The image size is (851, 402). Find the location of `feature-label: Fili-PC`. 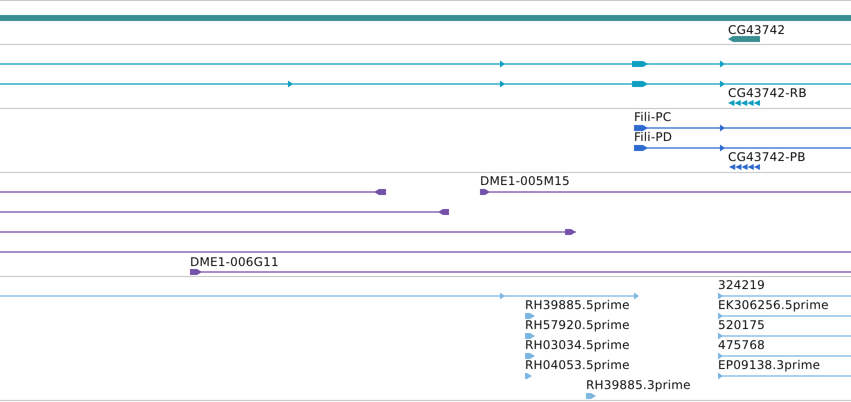

feature-label: Fili-PC is located at coordinates (653, 117).